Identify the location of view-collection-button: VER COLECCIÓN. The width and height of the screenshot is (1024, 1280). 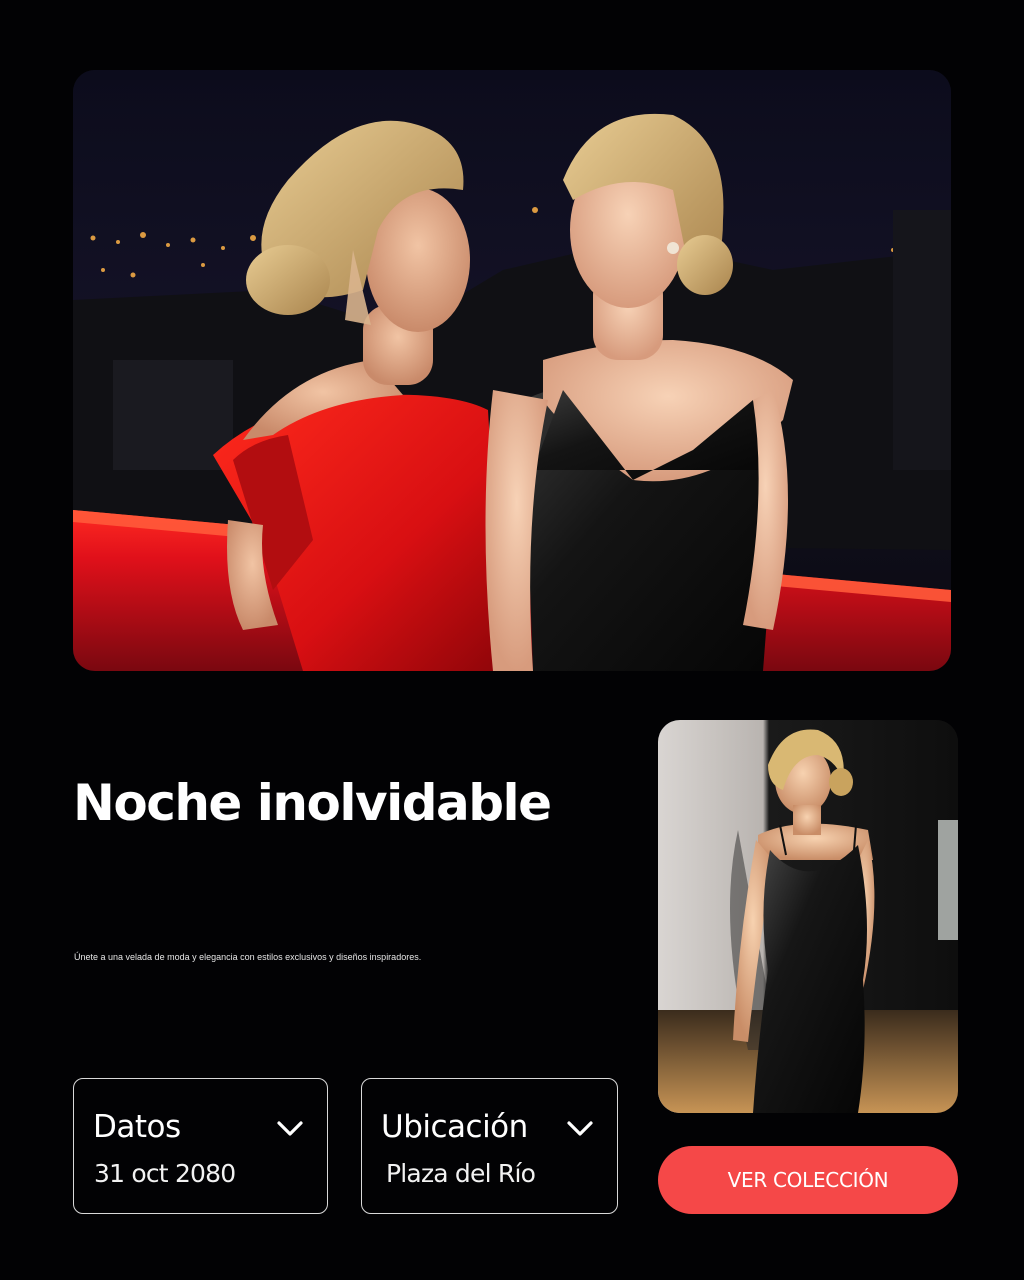
(808, 1180).